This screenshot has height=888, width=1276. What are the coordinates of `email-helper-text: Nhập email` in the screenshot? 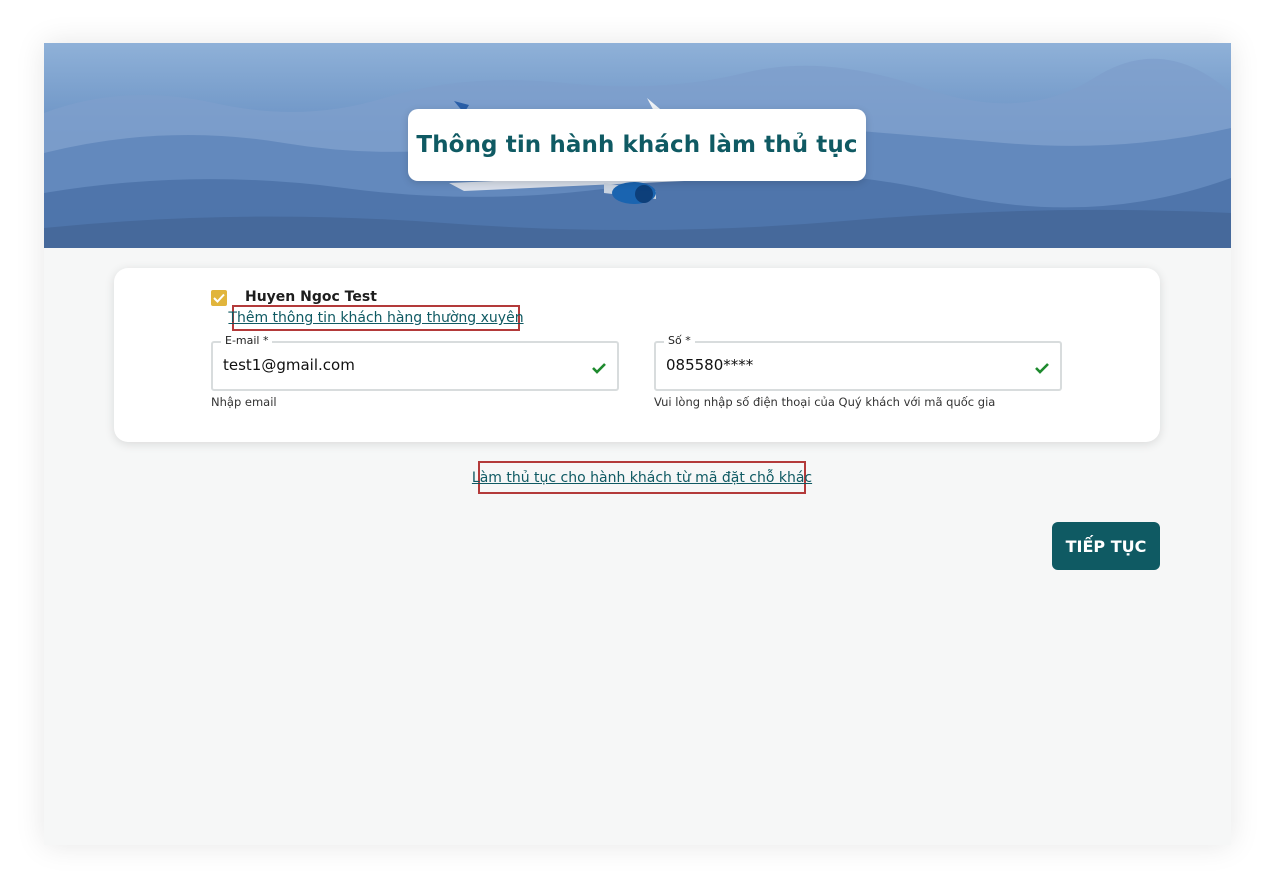 It's located at (244, 402).